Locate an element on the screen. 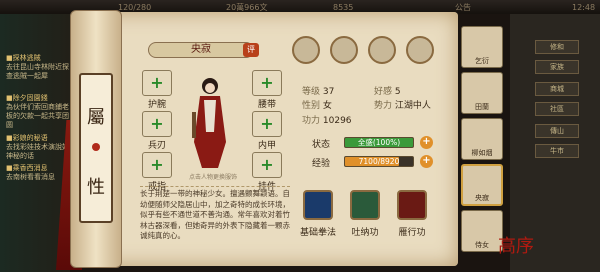 The image size is (600, 272). clock: 12:48 is located at coordinates (584, 7).